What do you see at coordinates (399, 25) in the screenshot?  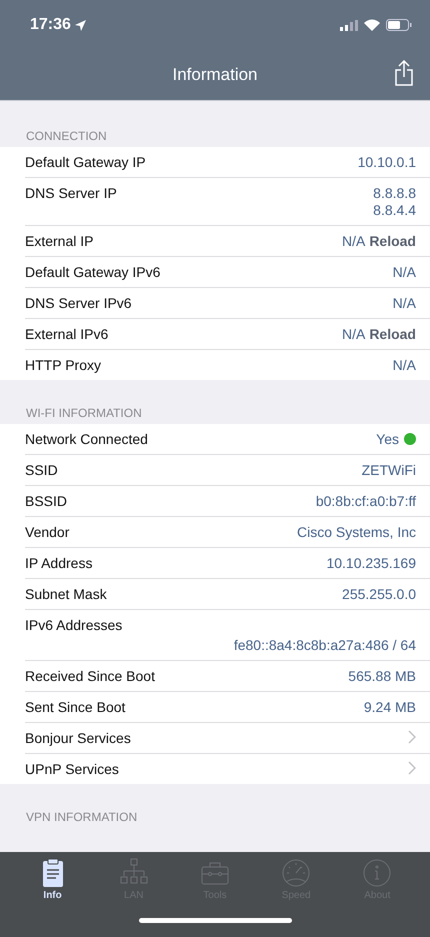 I see `battery-icon` at bounding box center [399, 25].